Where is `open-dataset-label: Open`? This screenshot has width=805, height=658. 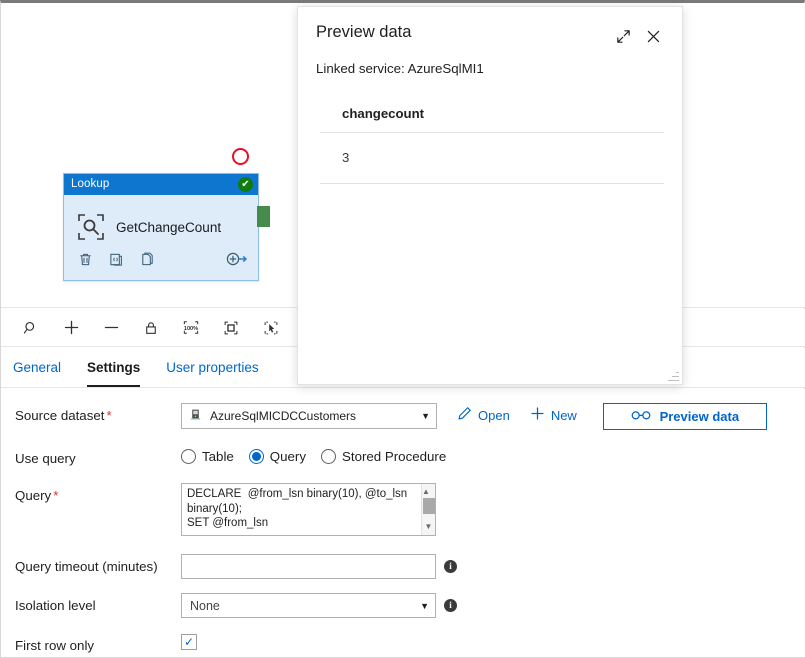 open-dataset-label: Open is located at coordinates (494, 415).